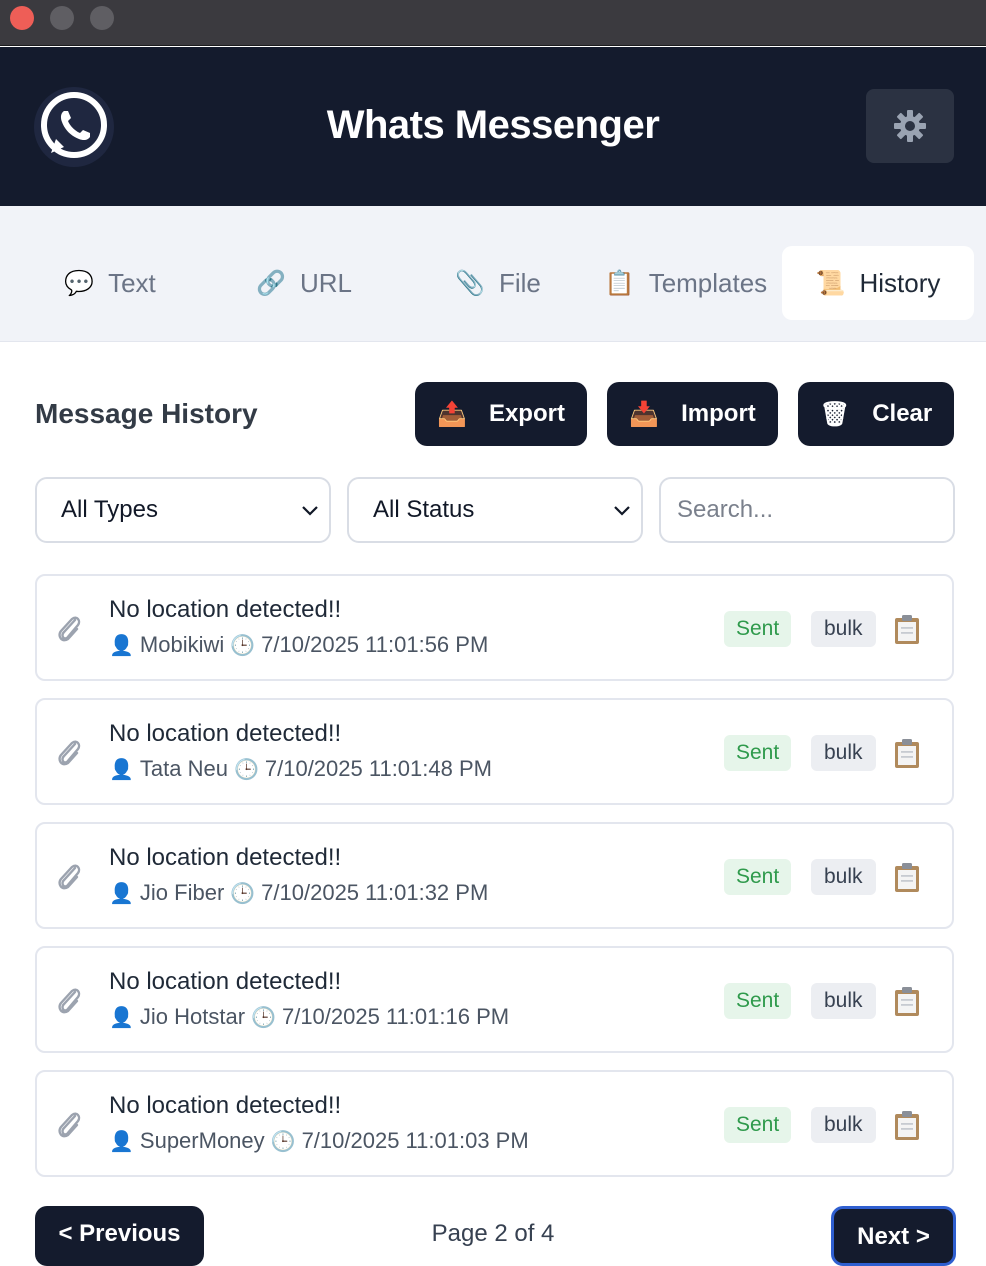 The height and width of the screenshot is (1266, 986). I want to click on window-minimize-button, so click(62, 18).